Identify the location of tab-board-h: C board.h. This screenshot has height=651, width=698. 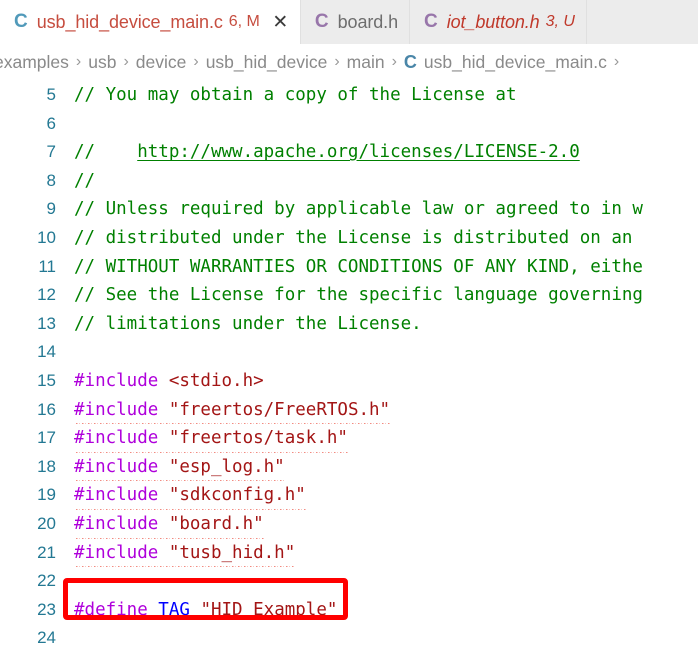
(355, 22).